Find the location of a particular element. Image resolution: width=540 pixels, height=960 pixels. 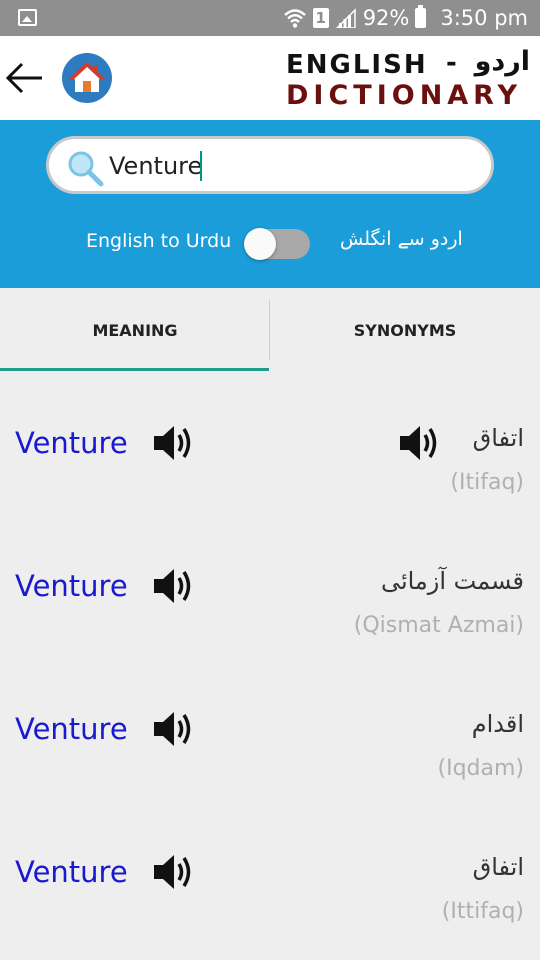

language-direction-switch is located at coordinates (277, 244).